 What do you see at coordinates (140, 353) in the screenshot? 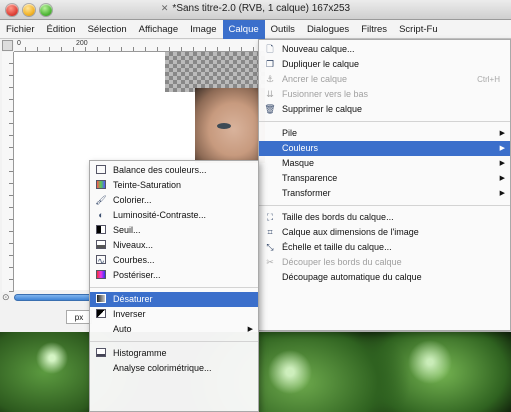
I see `menu-item-label: Histogramme` at bounding box center [140, 353].